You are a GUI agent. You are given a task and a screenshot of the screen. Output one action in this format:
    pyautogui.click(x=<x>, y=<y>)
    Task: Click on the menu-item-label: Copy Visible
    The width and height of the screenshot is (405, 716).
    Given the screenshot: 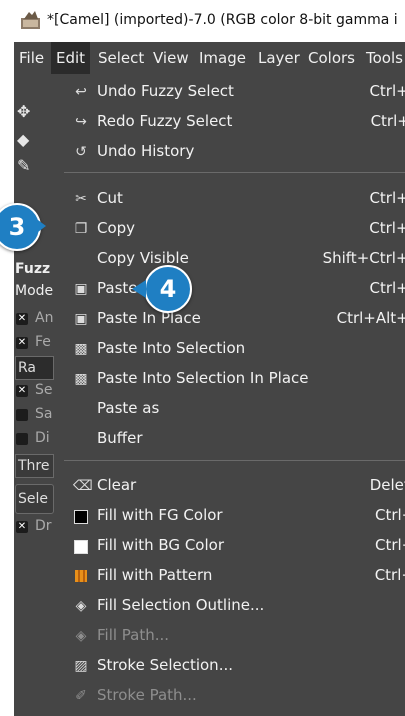 What is the action you would take?
    pyautogui.click(x=143, y=258)
    